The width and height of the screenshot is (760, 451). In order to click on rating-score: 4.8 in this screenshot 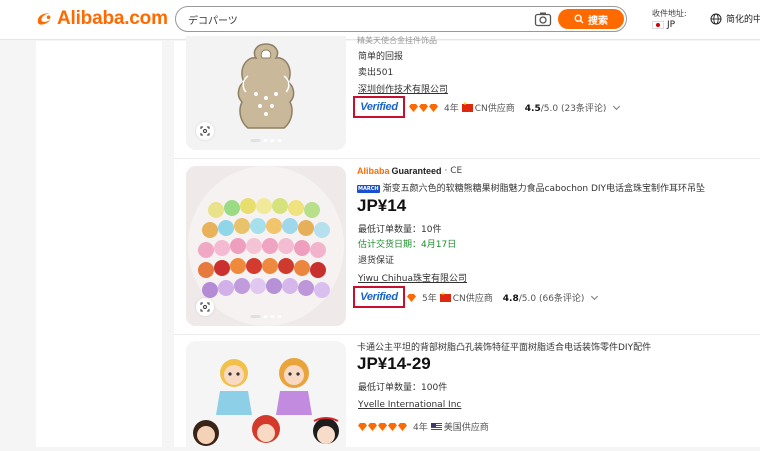, I will do `click(510, 299)`.